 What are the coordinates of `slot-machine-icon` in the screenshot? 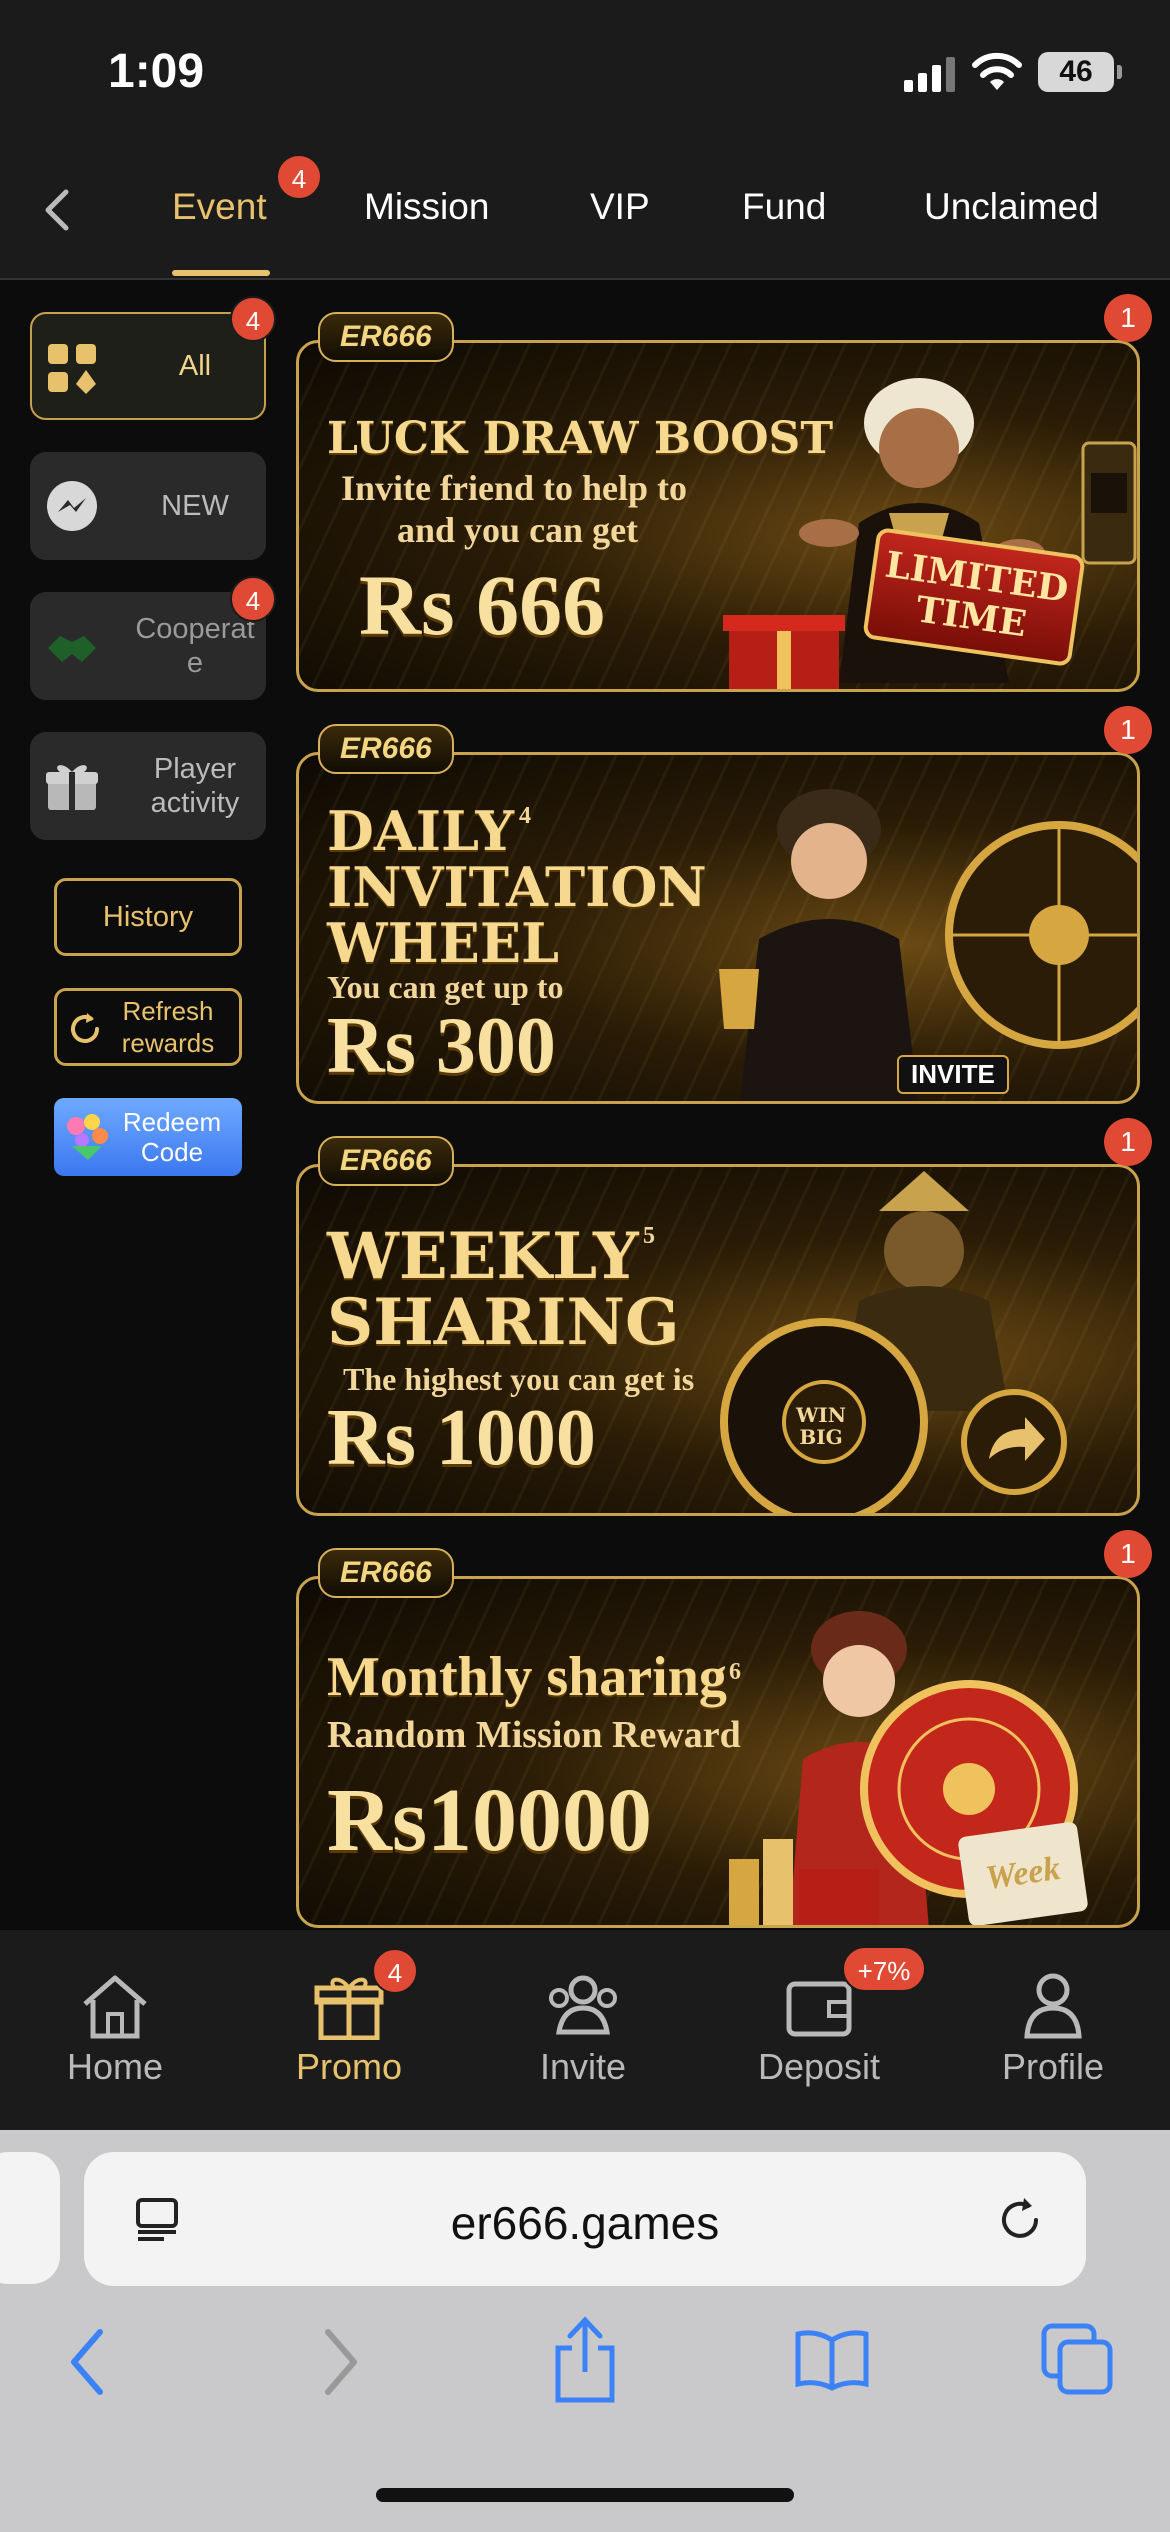 It's located at (1109, 503).